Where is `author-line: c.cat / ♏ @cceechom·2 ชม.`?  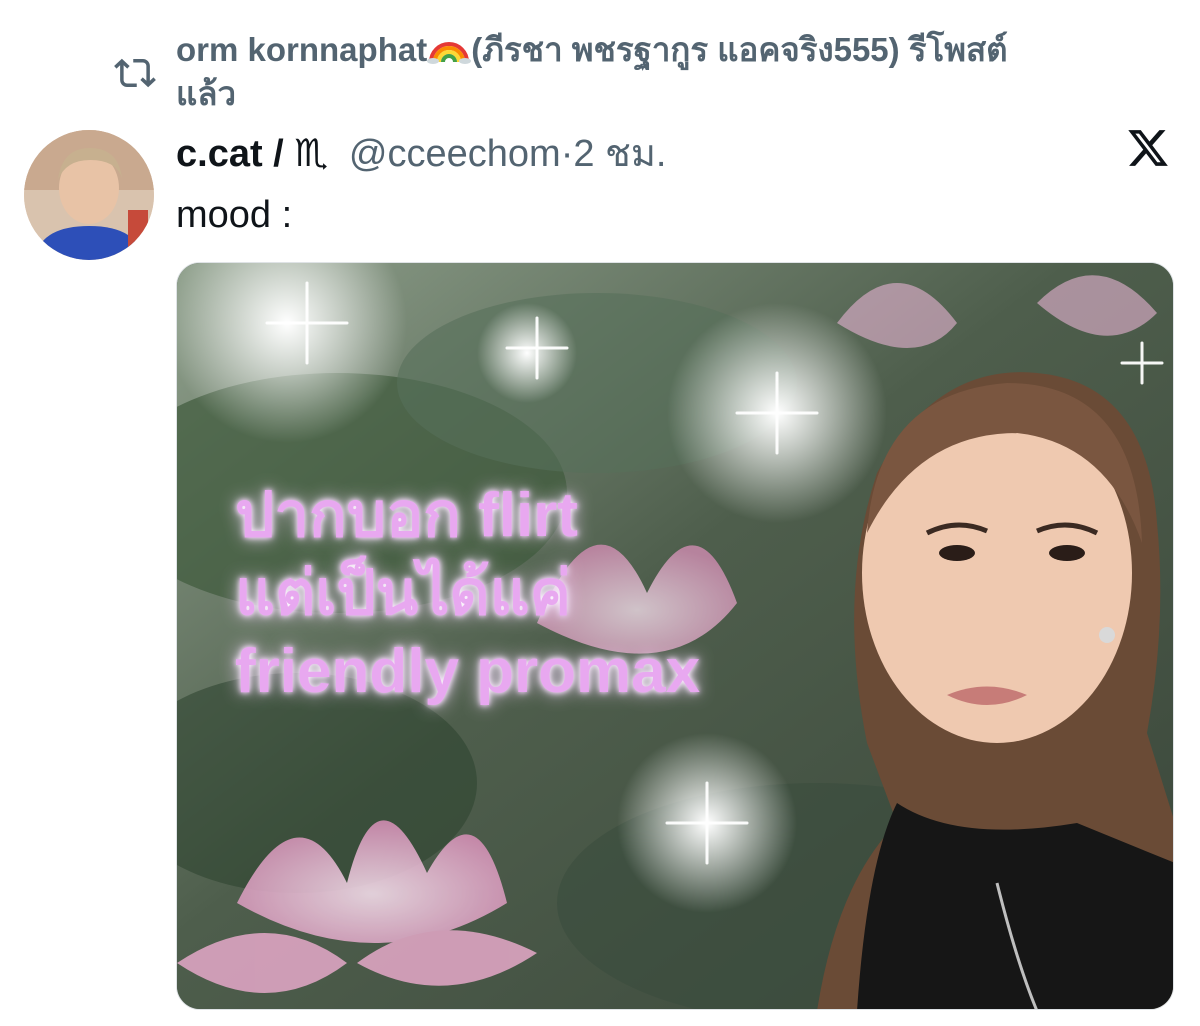 author-line: c.cat / ♏ @cceechom·2 ชม. is located at coordinates (421, 154).